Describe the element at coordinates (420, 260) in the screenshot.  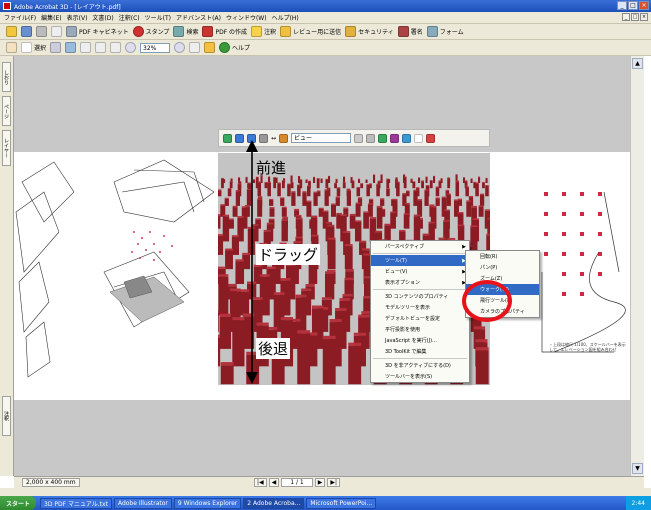
I see `ctx-tools: ツール(T)▶` at that location.